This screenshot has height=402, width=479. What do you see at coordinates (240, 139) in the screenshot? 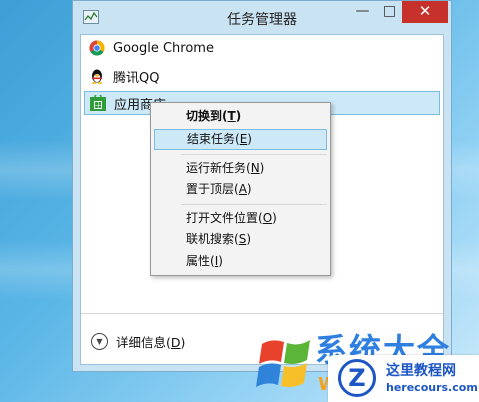
I see `menu-item-end-task: 结束任务(E)` at bounding box center [240, 139].